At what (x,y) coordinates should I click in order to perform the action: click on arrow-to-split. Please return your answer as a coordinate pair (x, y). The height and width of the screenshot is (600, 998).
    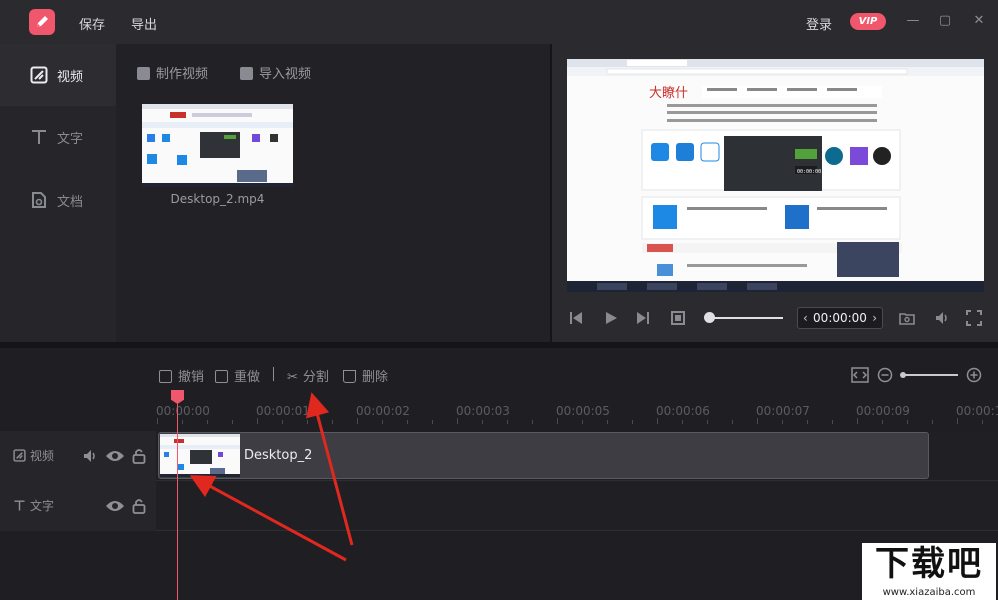
    Looking at the image, I should click on (332, 471).